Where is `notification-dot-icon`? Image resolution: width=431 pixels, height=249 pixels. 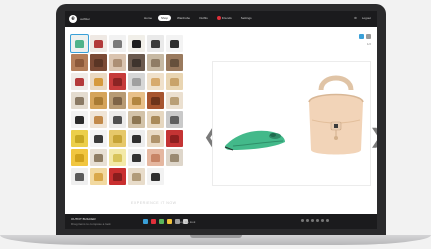 notification-dot-icon is located at coordinates (218, 18).